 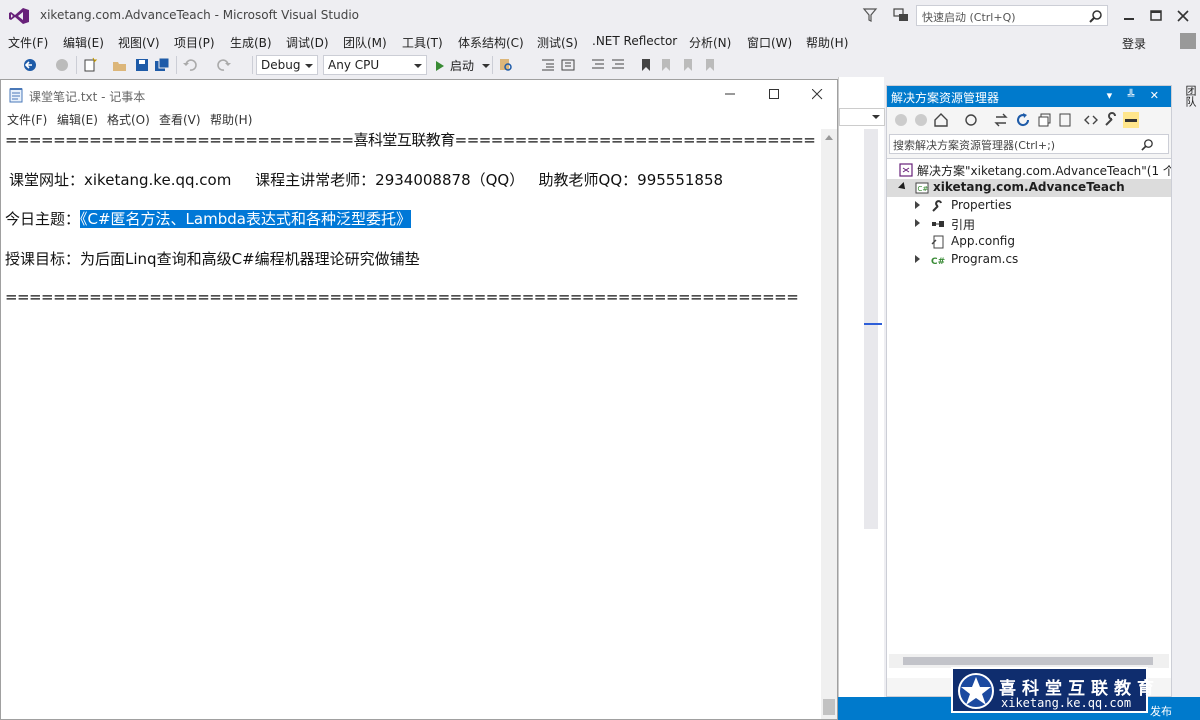 What do you see at coordinates (618, 65) in the screenshot?
I see `uncomment-lines-icon` at bounding box center [618, 65].